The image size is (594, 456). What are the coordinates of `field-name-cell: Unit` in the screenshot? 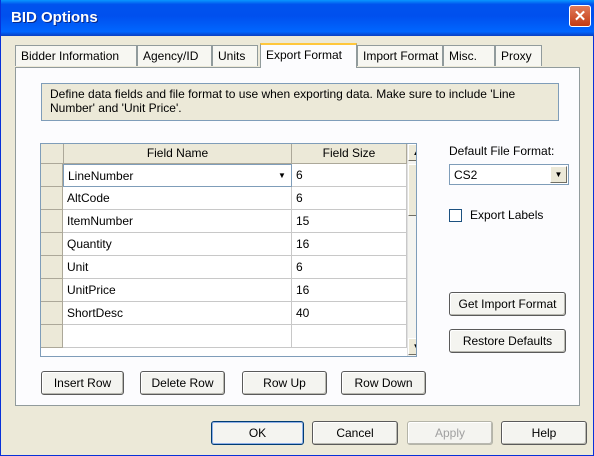 It's located at (177, 267).